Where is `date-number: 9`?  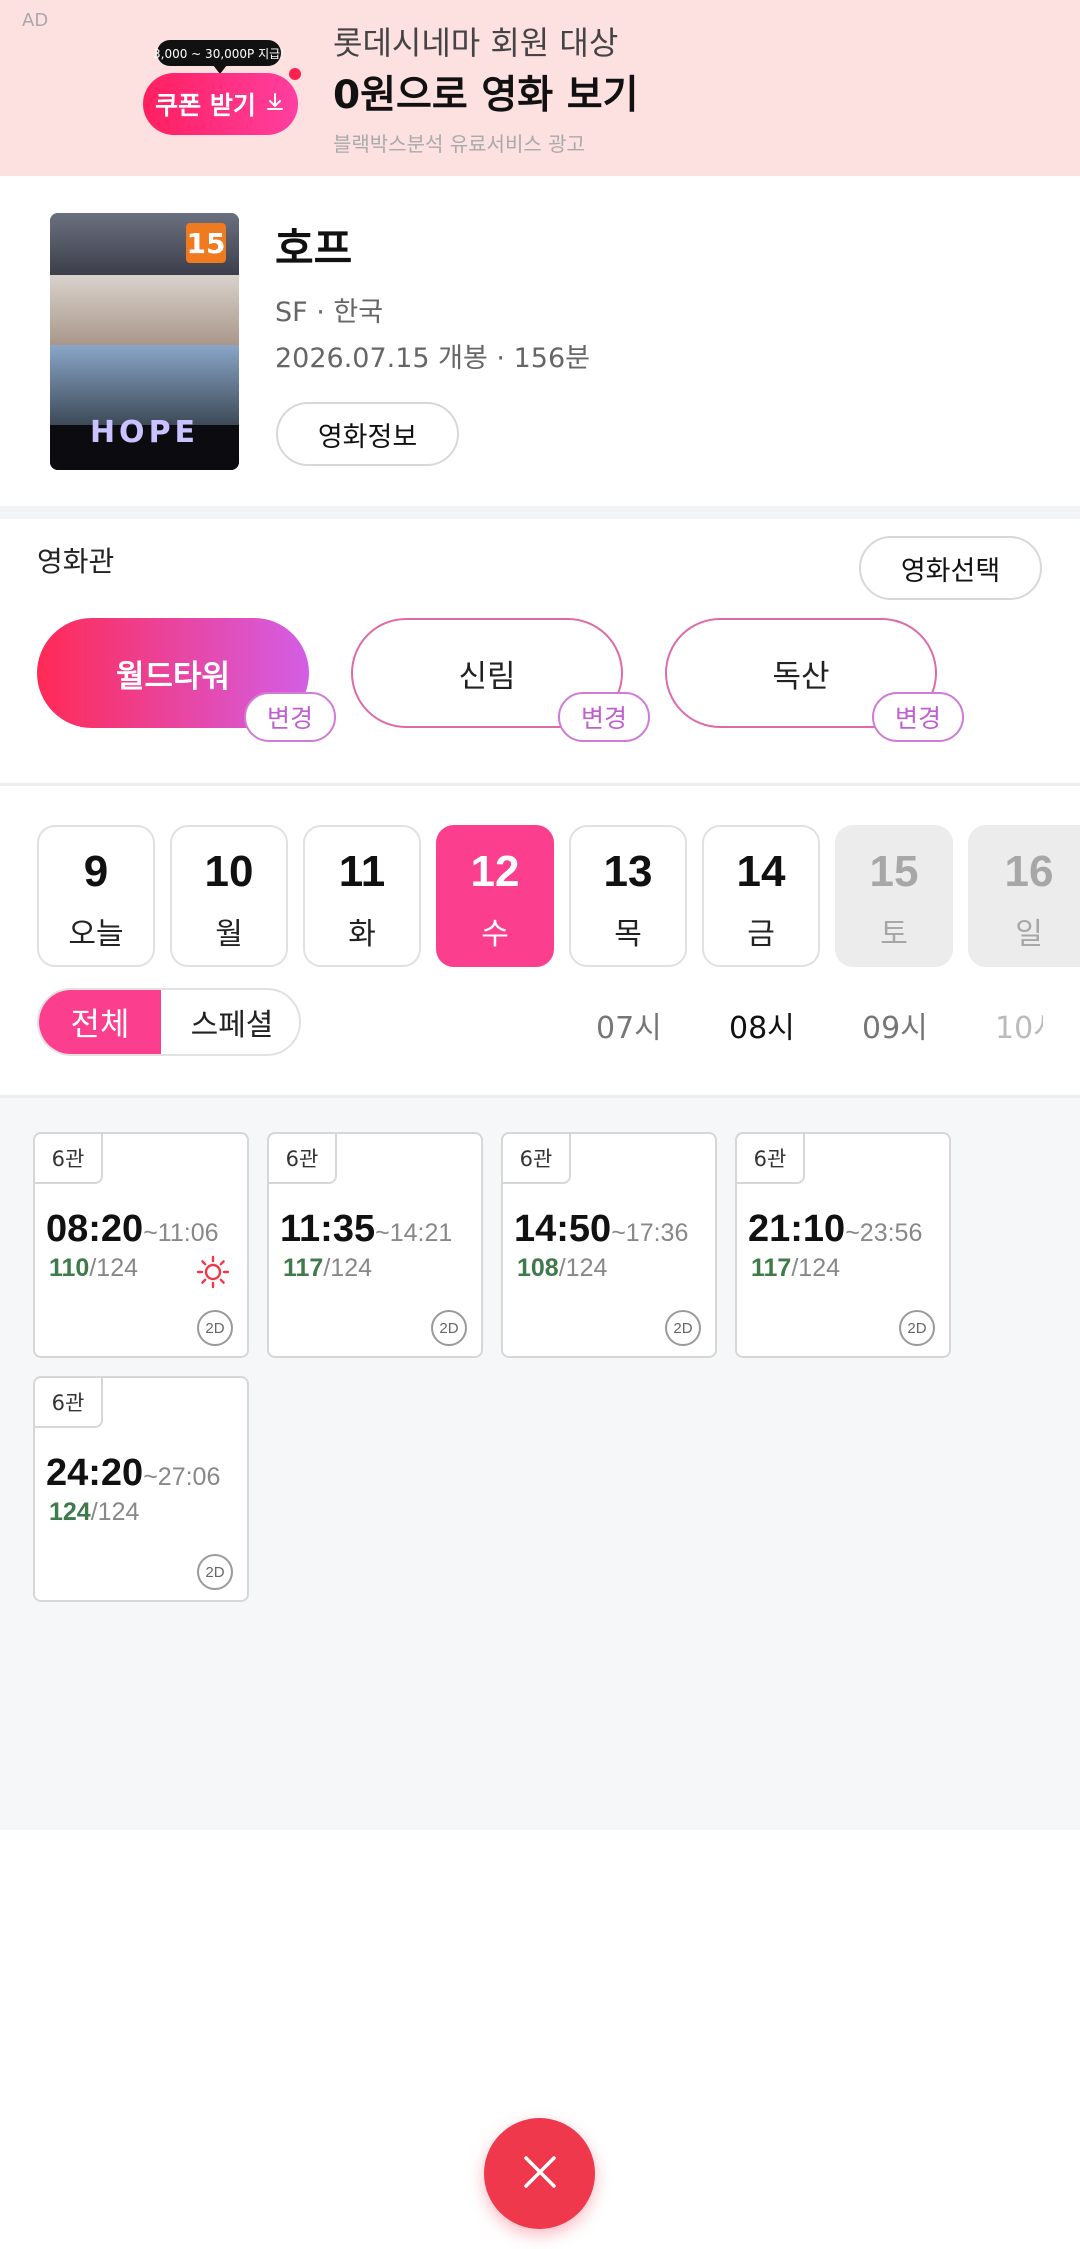
date-number: 9 is located at coordinates (96, 871).